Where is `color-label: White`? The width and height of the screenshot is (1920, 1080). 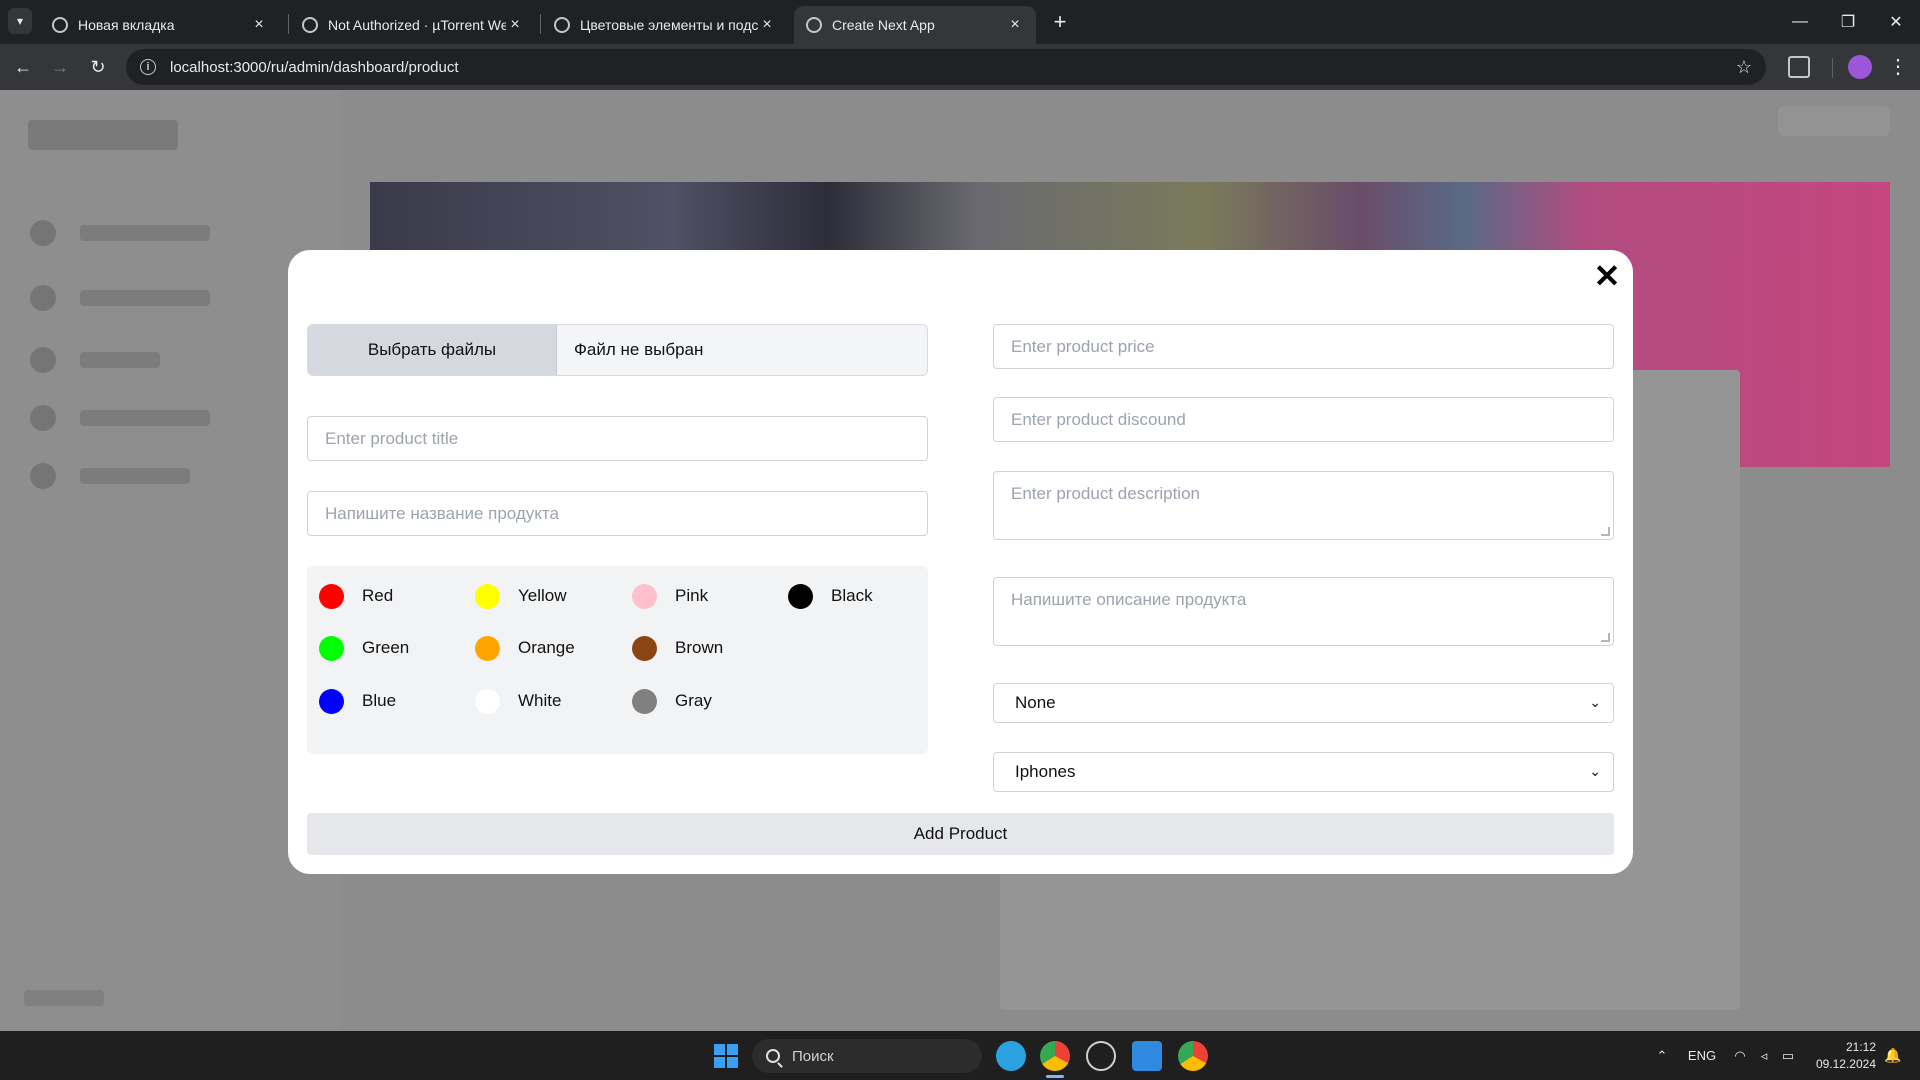 color-label: White is located at coordinates (540, 700).